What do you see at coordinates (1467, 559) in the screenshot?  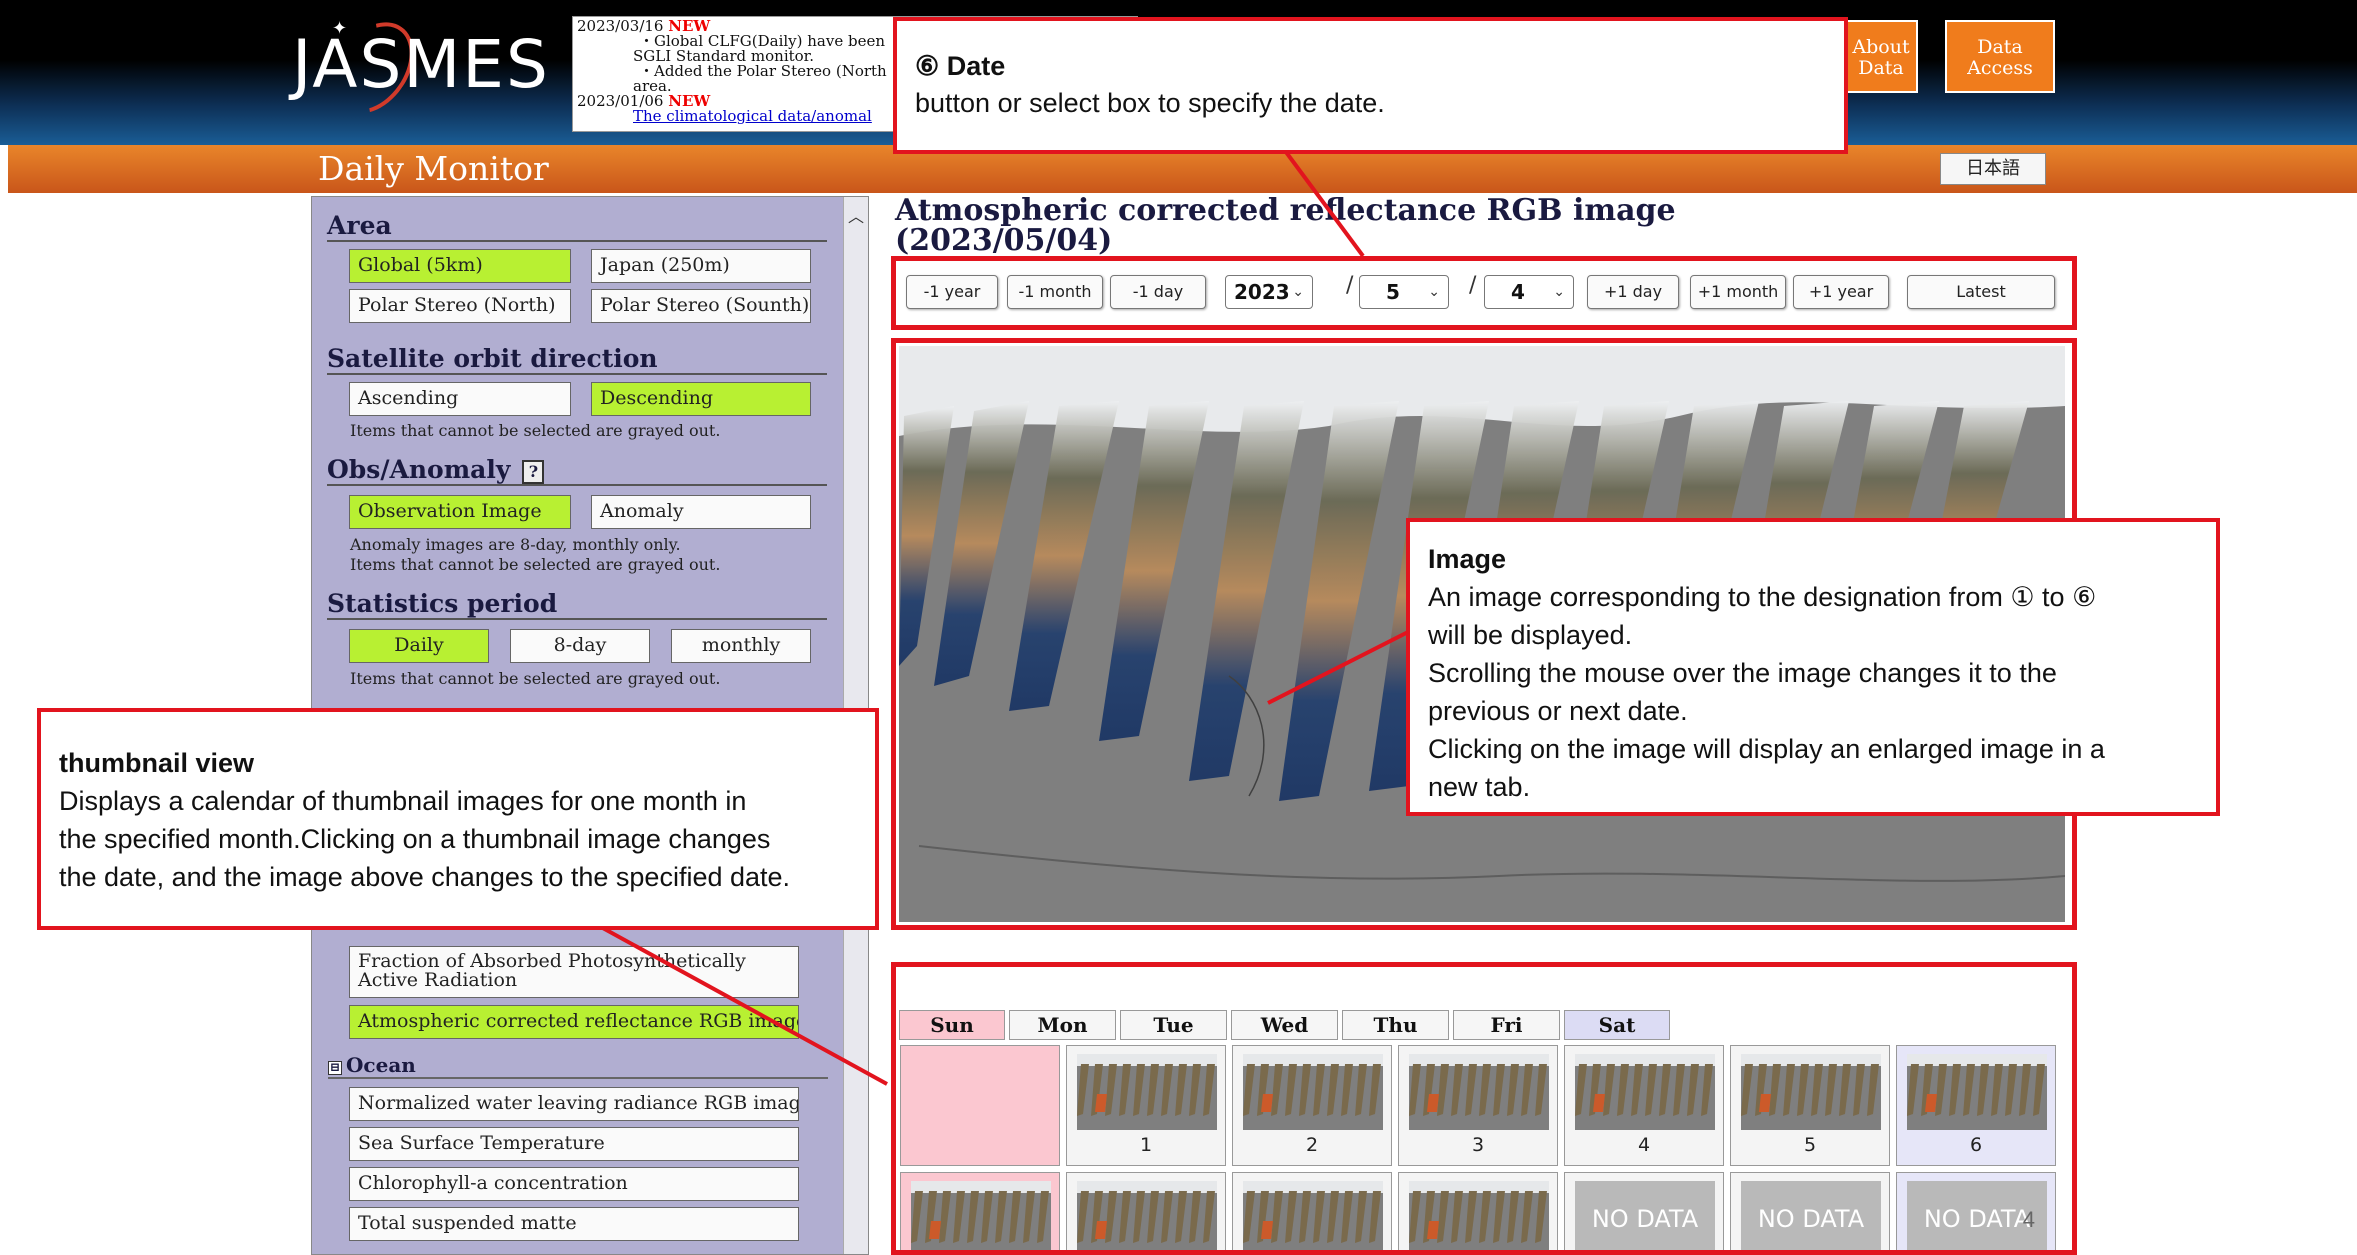 I see `image-annotation-title: Image` at bounding box center [1467, 559].